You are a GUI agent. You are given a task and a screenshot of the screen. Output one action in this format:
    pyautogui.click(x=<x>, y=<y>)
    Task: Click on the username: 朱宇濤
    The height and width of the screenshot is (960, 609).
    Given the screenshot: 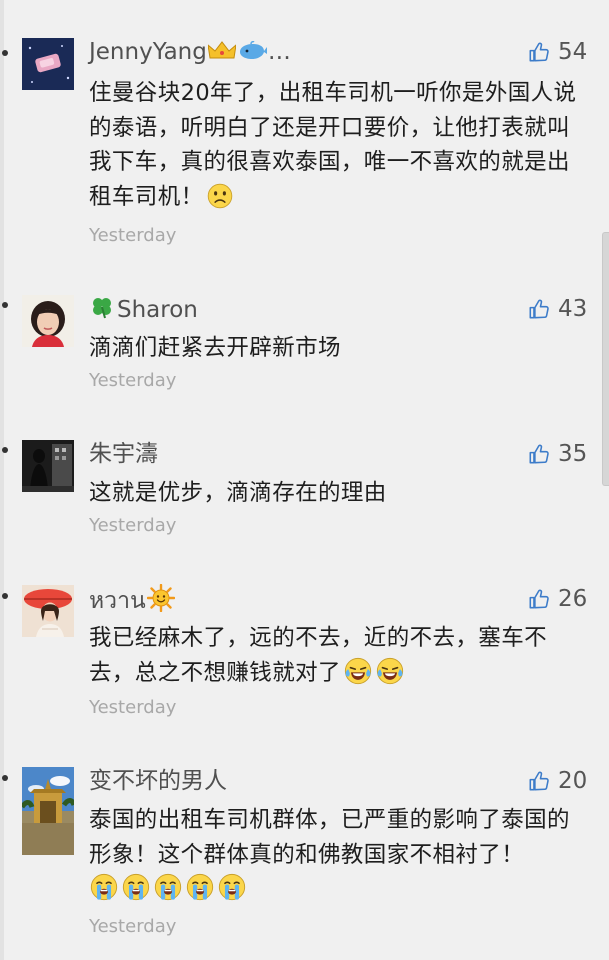 What is the action you would take?
    pyautogui.click(x=123, y=454)
    